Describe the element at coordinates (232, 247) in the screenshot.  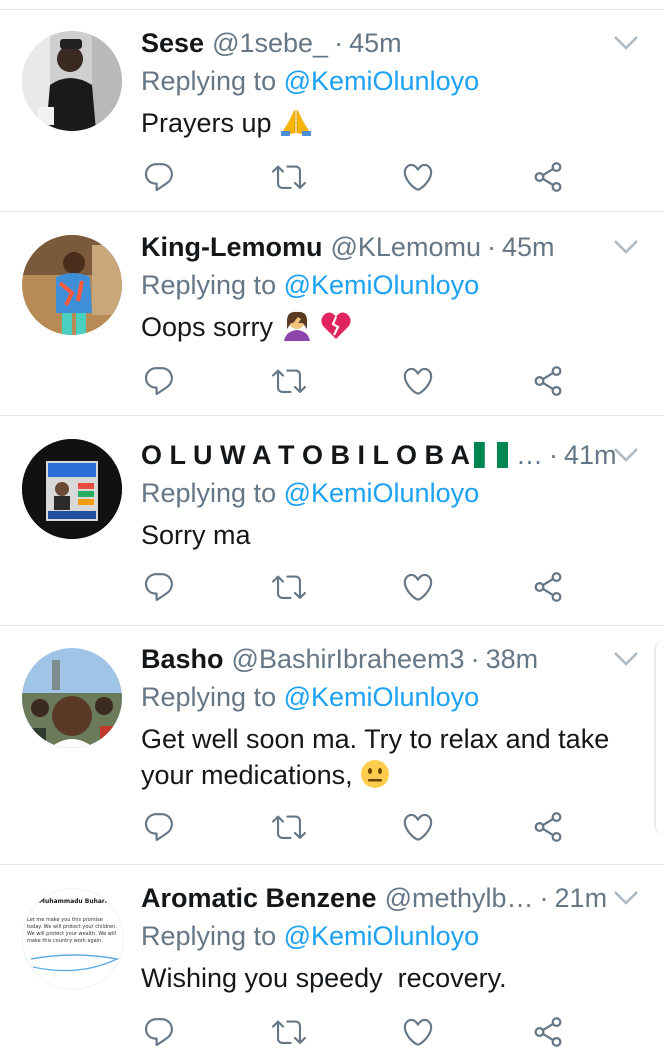
I see `display-name: King-Lemomu` at that location.